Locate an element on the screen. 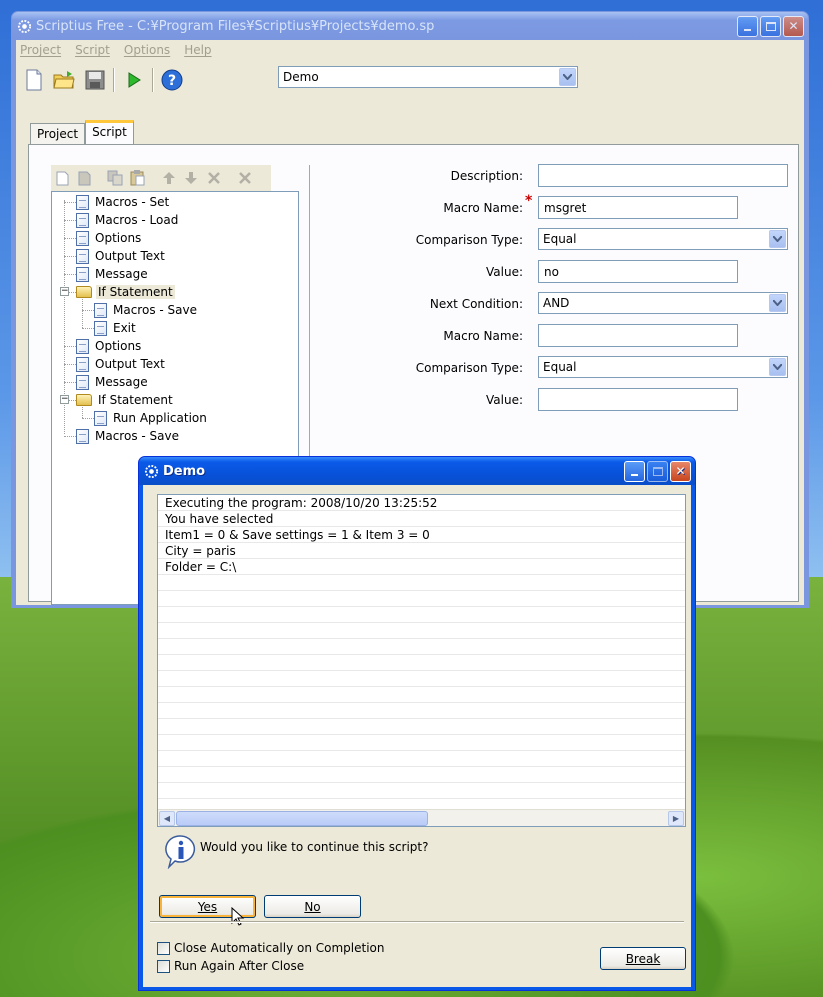 This screenshot has height=997, width=823. app-gear-icon is located at coordinates (151, 471).